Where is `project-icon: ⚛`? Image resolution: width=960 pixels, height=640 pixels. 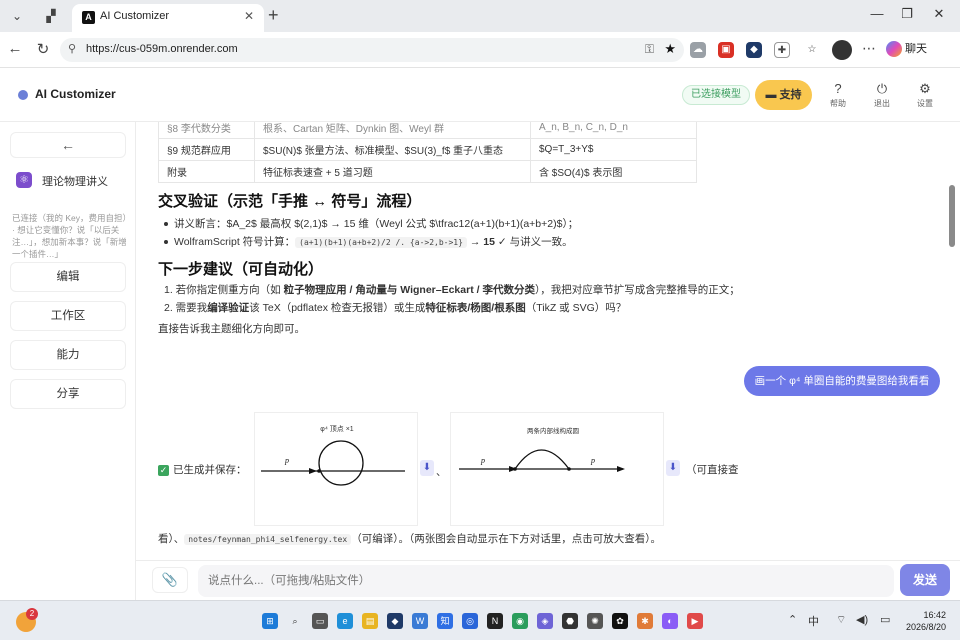
project-icon: ⚛ is located at coordinates (24, 180).